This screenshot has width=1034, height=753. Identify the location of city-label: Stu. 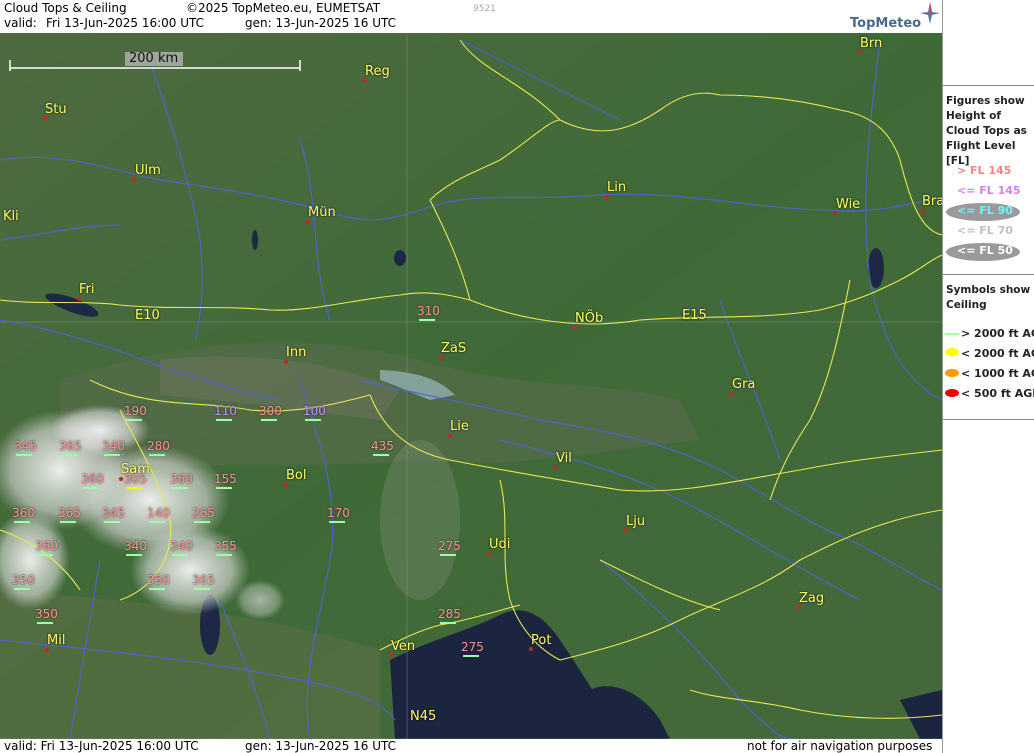
(56, 109).